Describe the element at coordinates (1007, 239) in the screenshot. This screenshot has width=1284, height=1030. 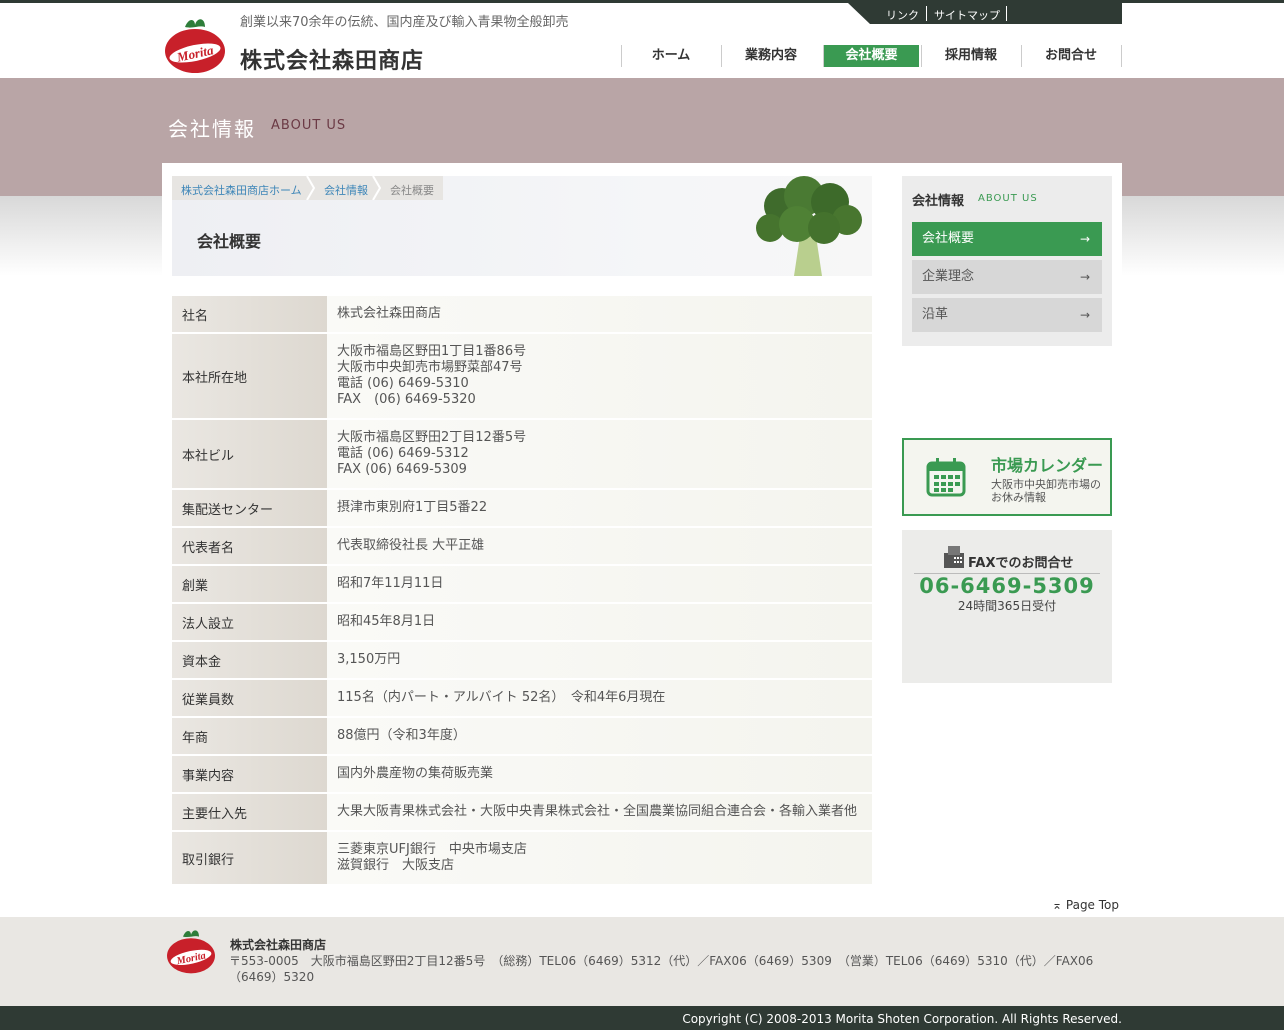
I see `side-item-company-overview: 会社概要 →` at that location.